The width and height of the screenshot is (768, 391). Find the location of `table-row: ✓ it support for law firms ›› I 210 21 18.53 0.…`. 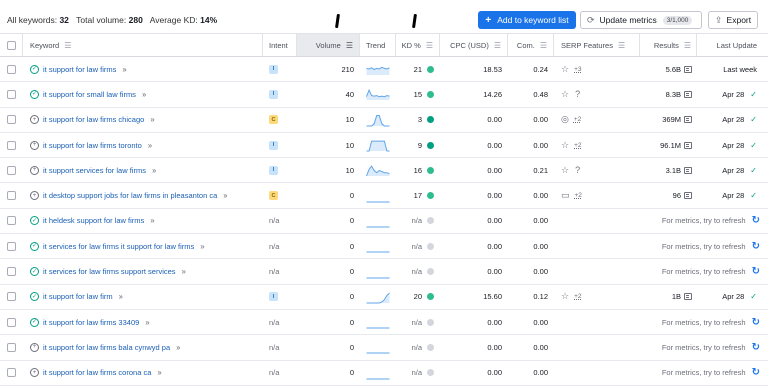

table-row: ✓ it support for law firms ›› I 210 21 18.53 0.… is located at coordinates (384, 70).